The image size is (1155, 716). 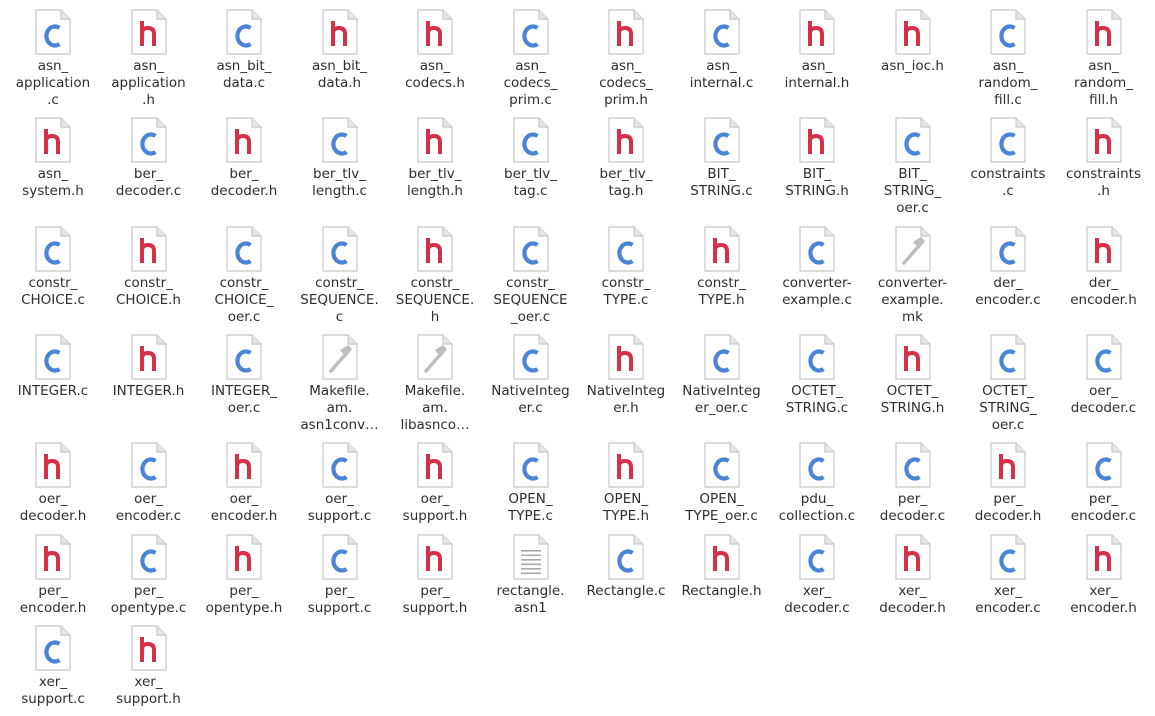 What do you see at coordinates (626, 182) in the screenshot?
I see `file-name-label: ber_tlv_ tag.h` at bounding box center [626, 182].